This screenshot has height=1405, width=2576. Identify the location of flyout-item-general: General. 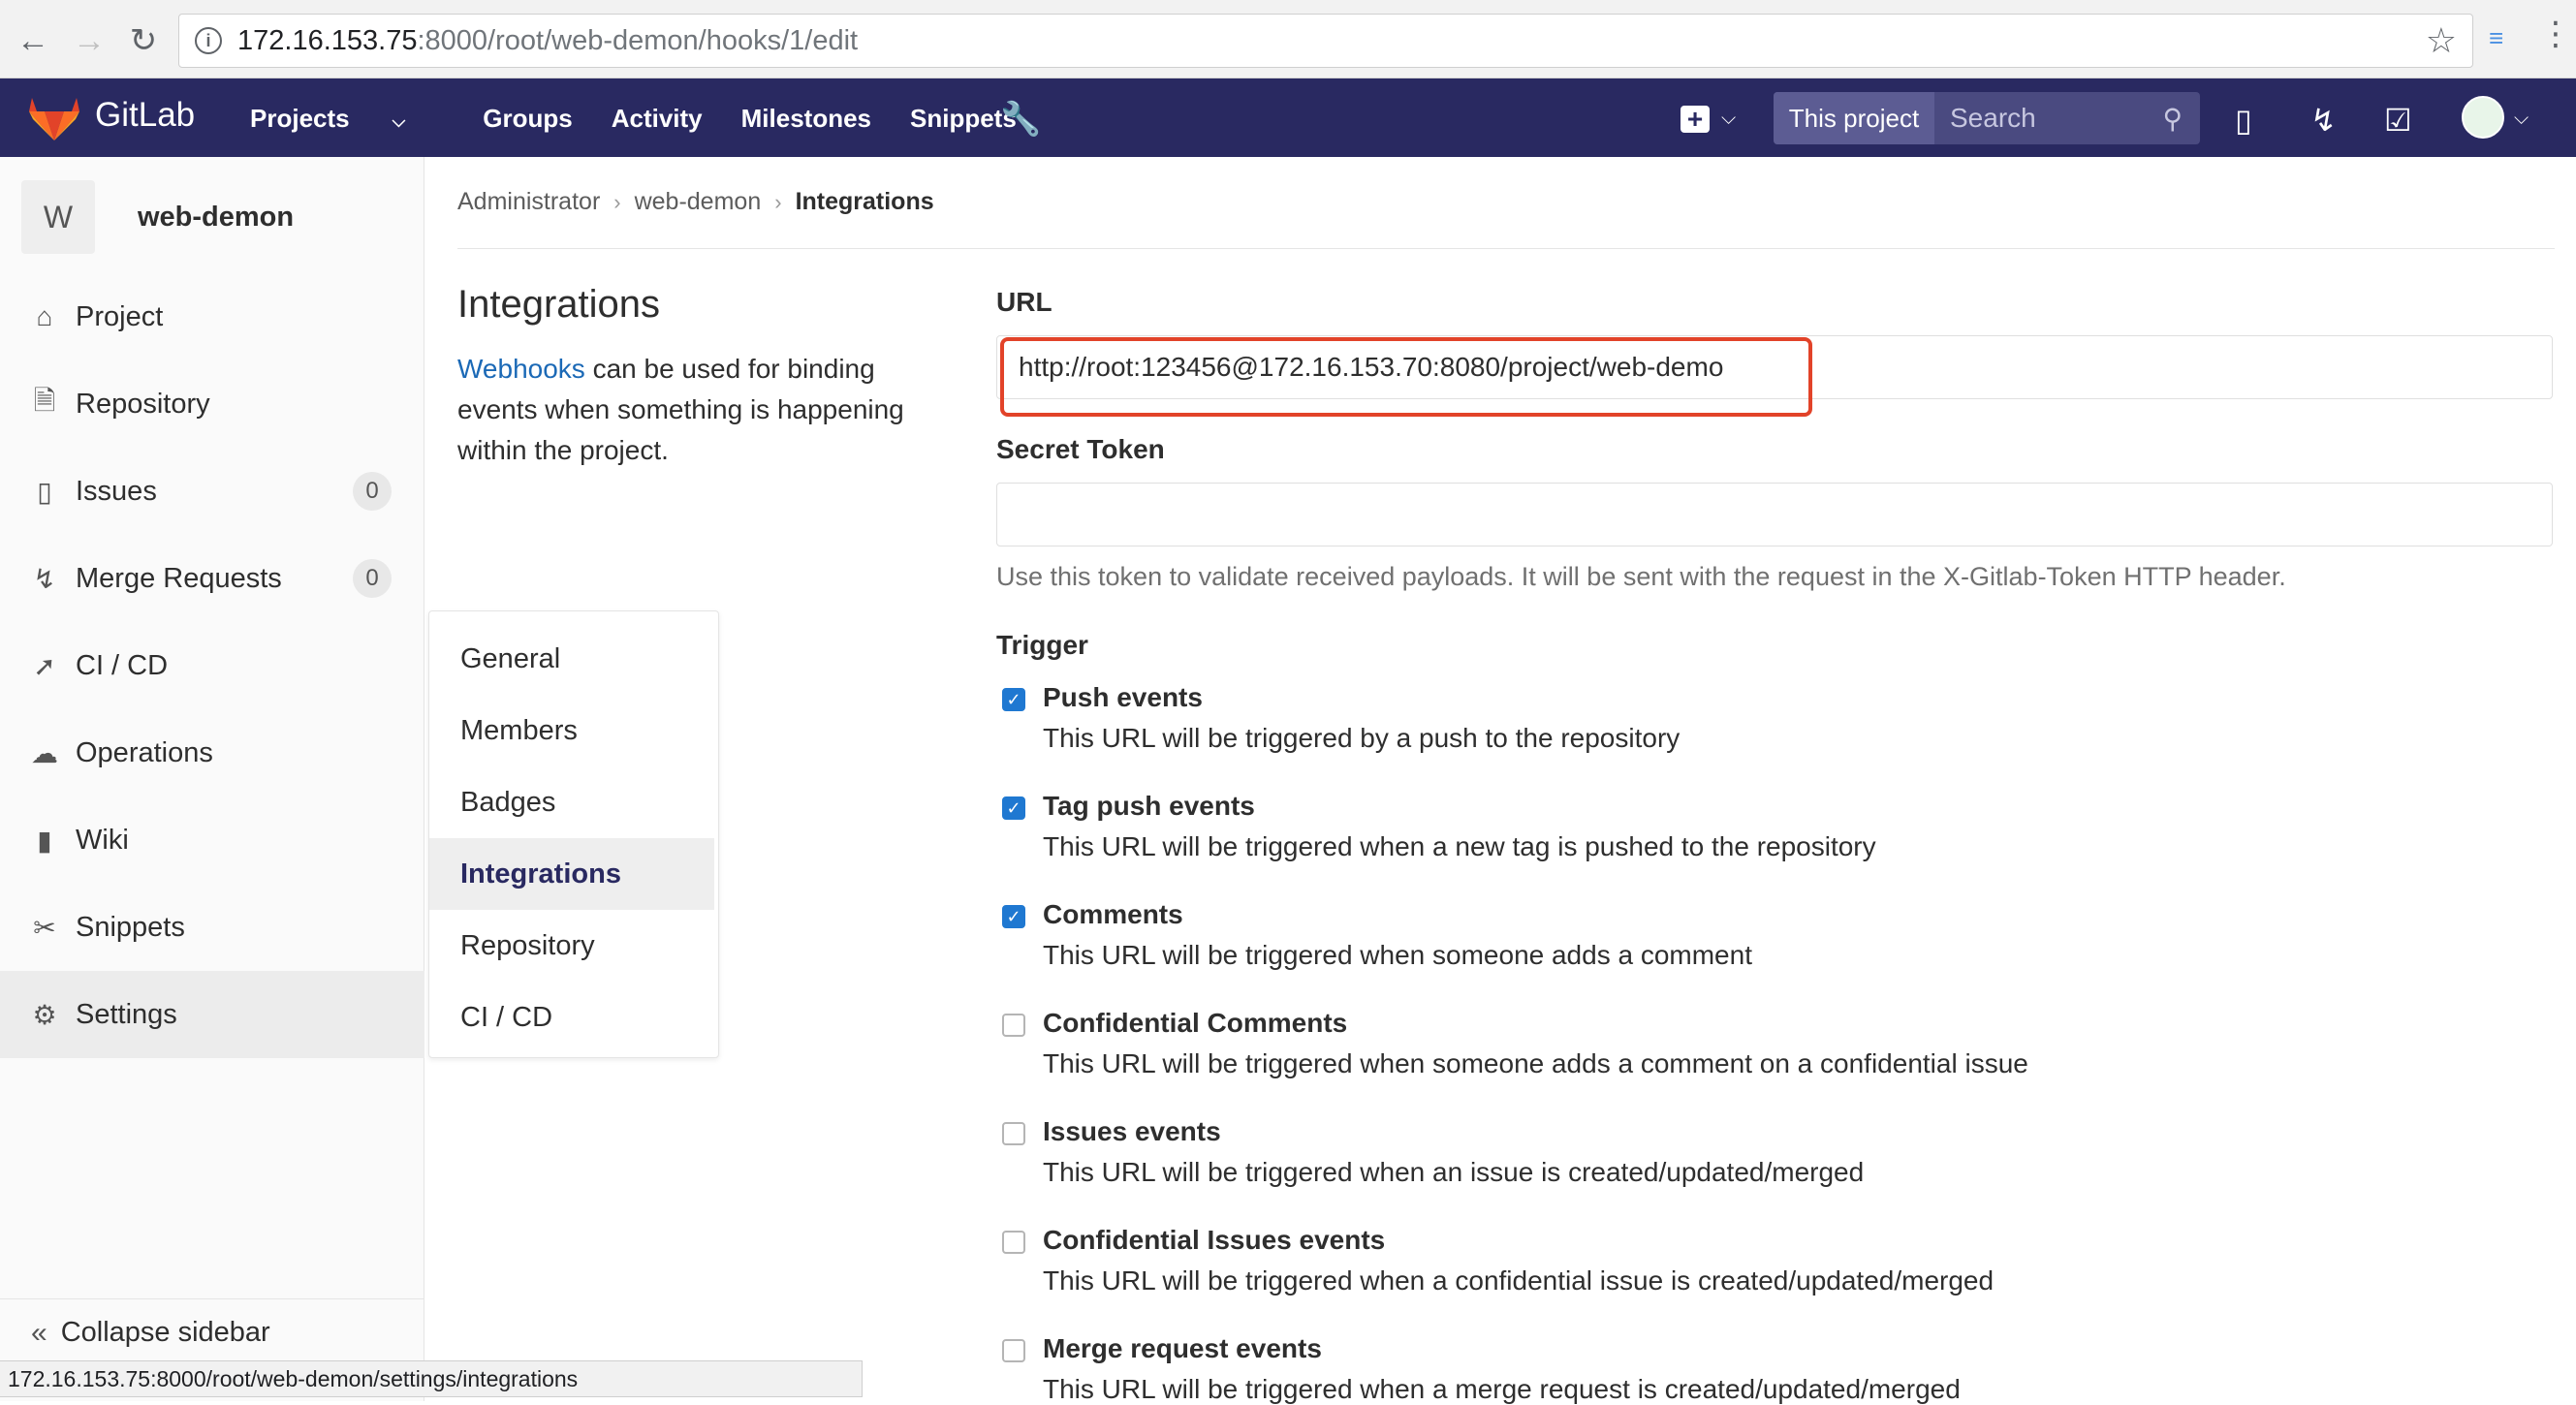
(573, 659).